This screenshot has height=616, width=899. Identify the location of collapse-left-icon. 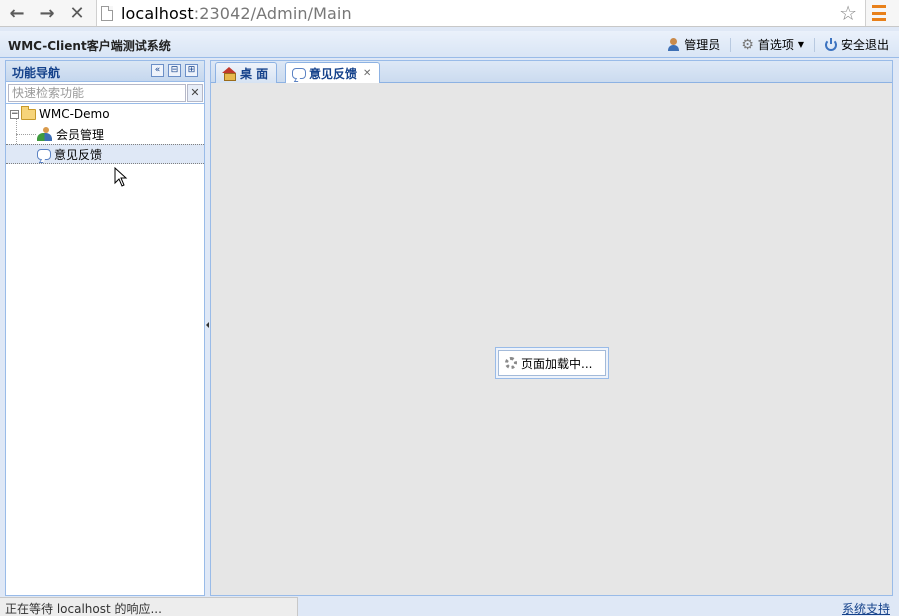
(207, 325).